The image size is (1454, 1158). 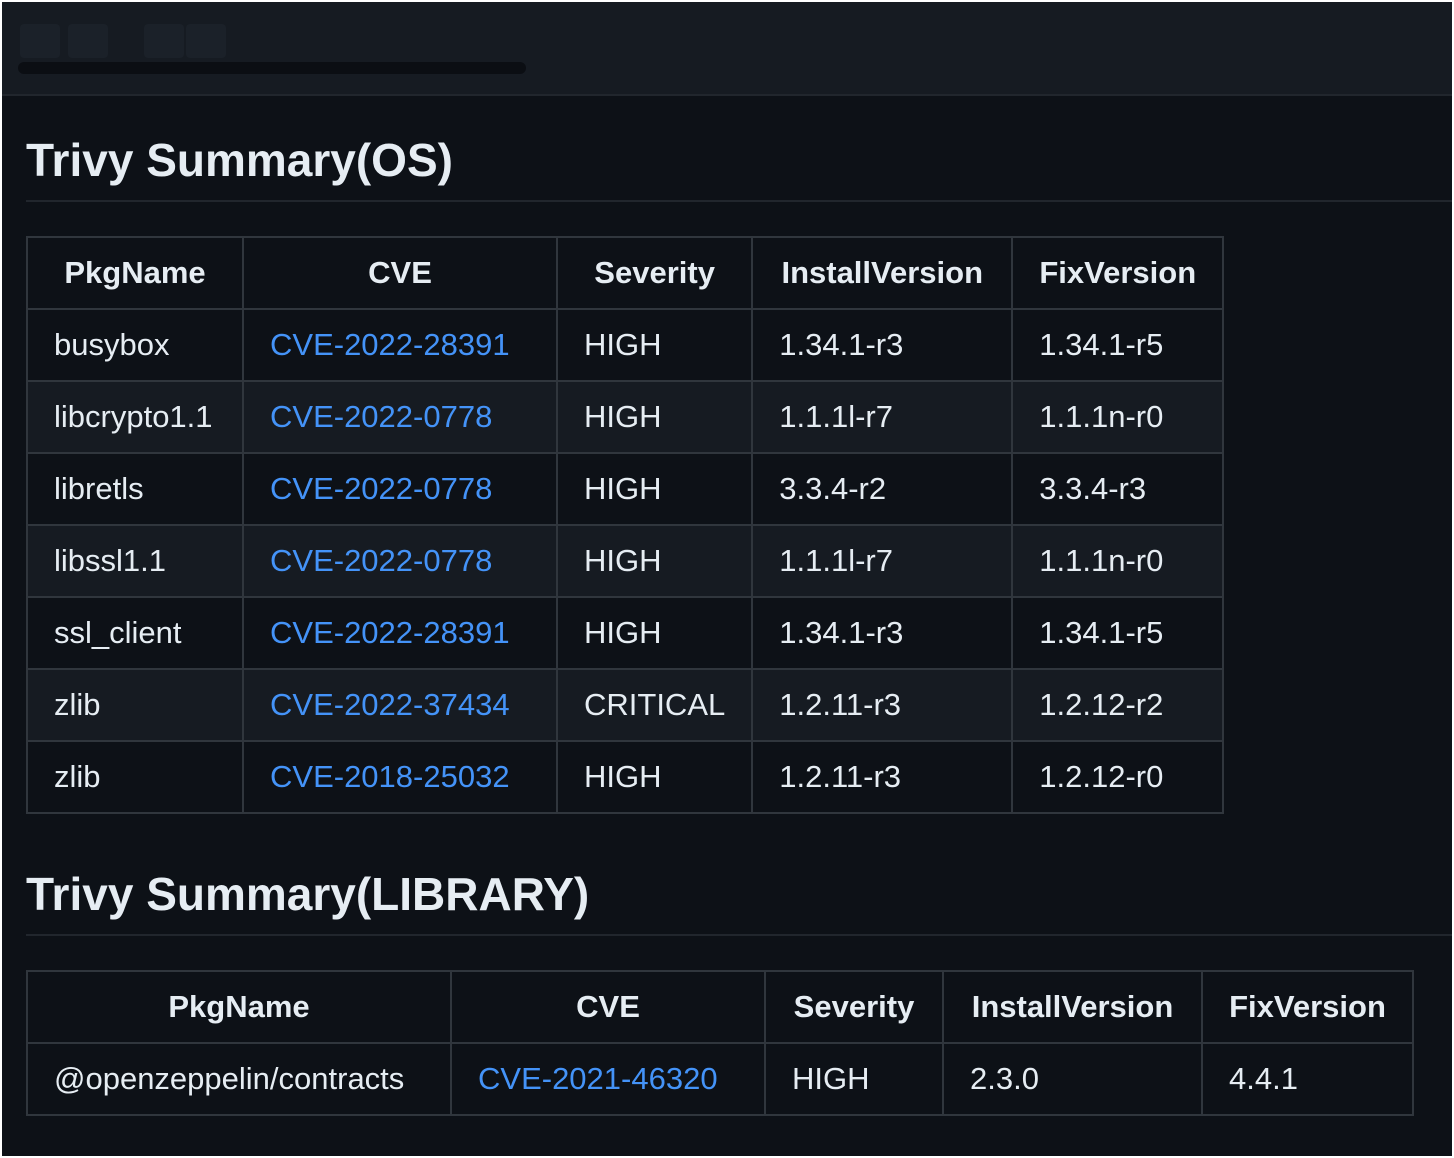 I want to click on cell-pkgname: libcrypto1.1, so click(x=135, y=417).